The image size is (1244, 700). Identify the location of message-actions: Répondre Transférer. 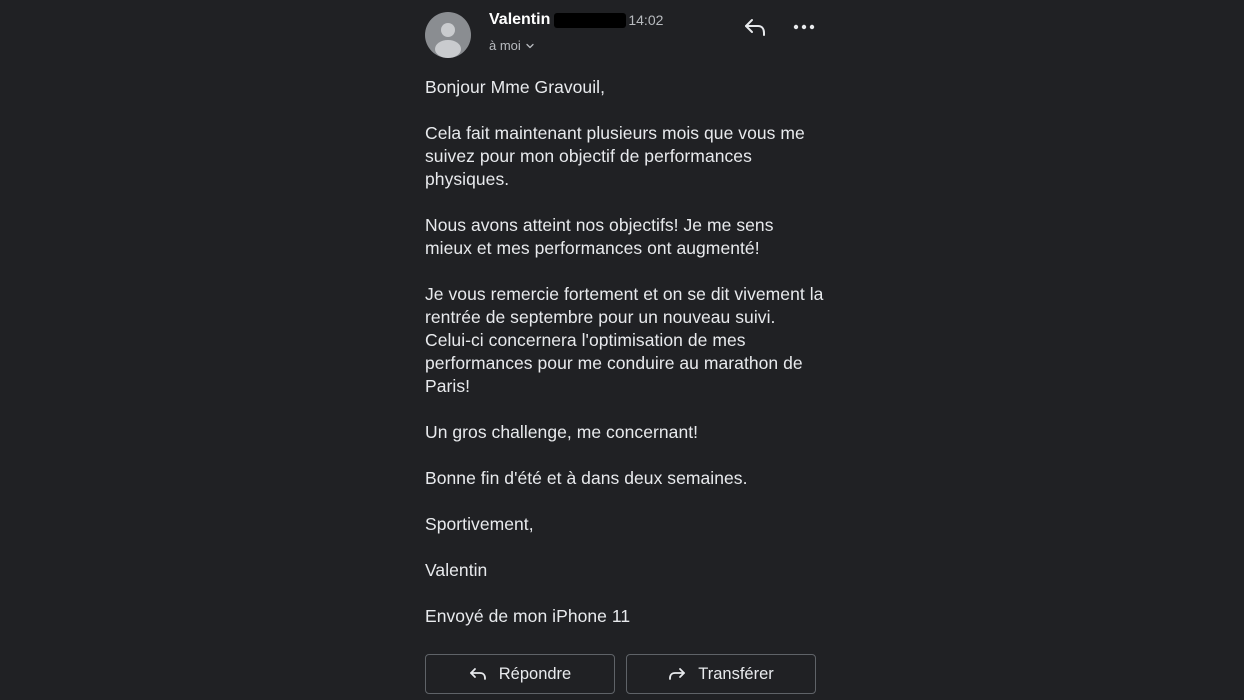
(625, 675).